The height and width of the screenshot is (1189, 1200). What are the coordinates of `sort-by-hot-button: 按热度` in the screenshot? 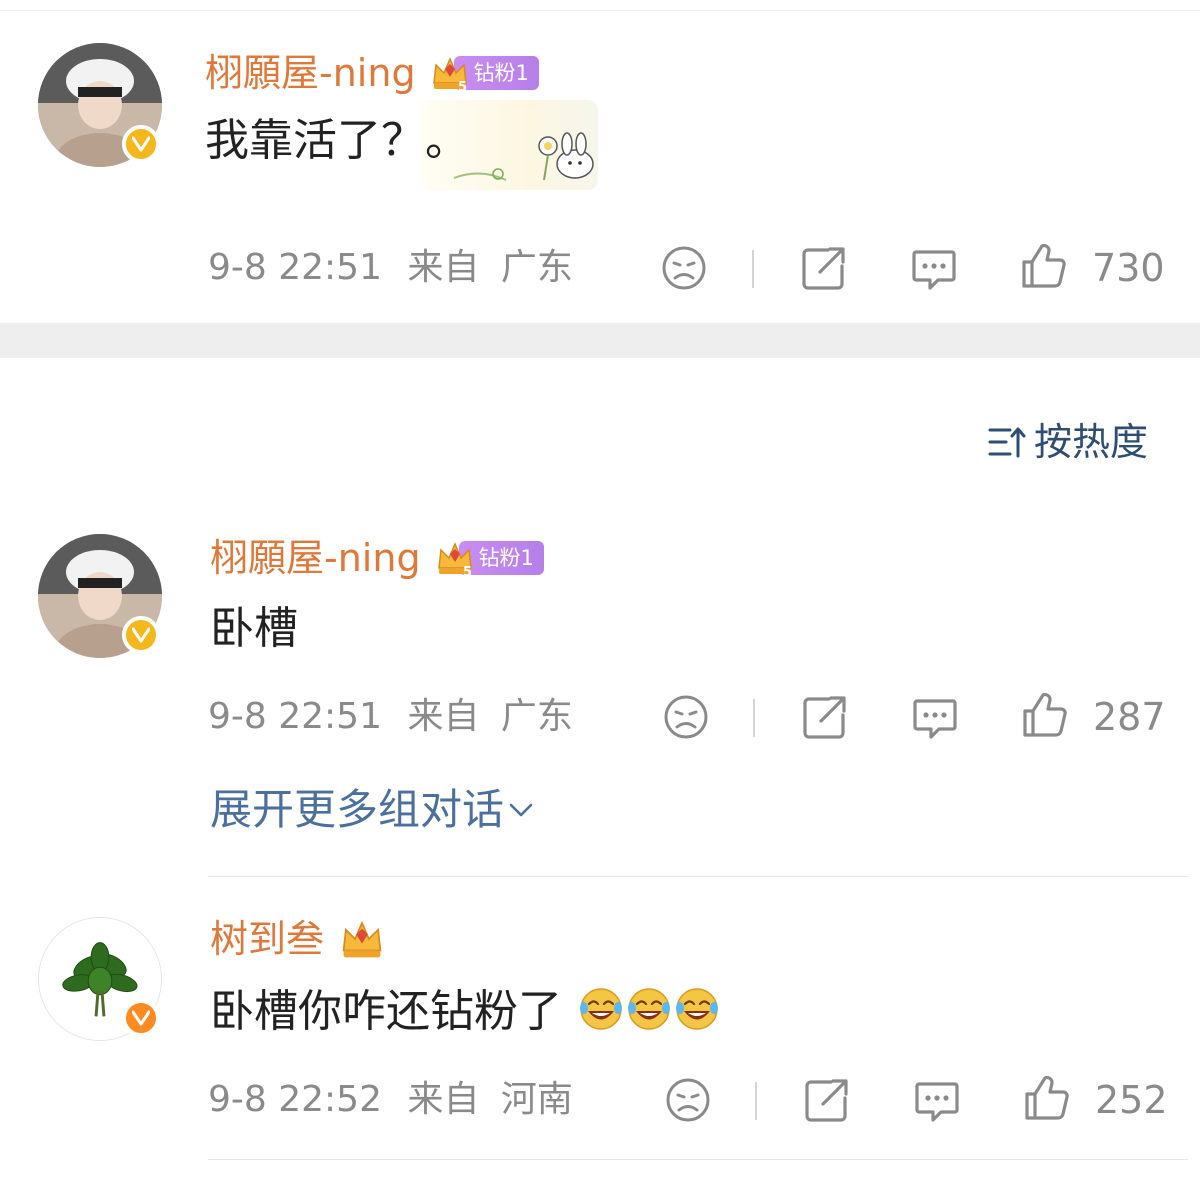 It's located at (1068, 442).